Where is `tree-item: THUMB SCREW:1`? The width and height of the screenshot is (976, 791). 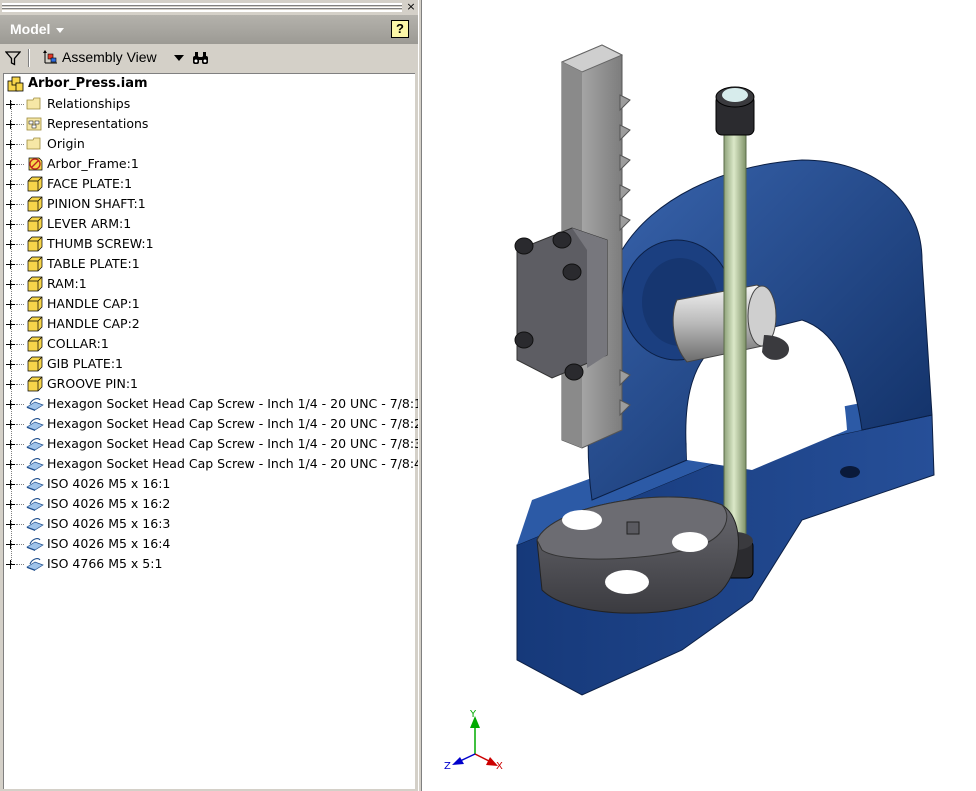
tree-item: THUMB SCREW:1 is located at coordinates (209, 244).